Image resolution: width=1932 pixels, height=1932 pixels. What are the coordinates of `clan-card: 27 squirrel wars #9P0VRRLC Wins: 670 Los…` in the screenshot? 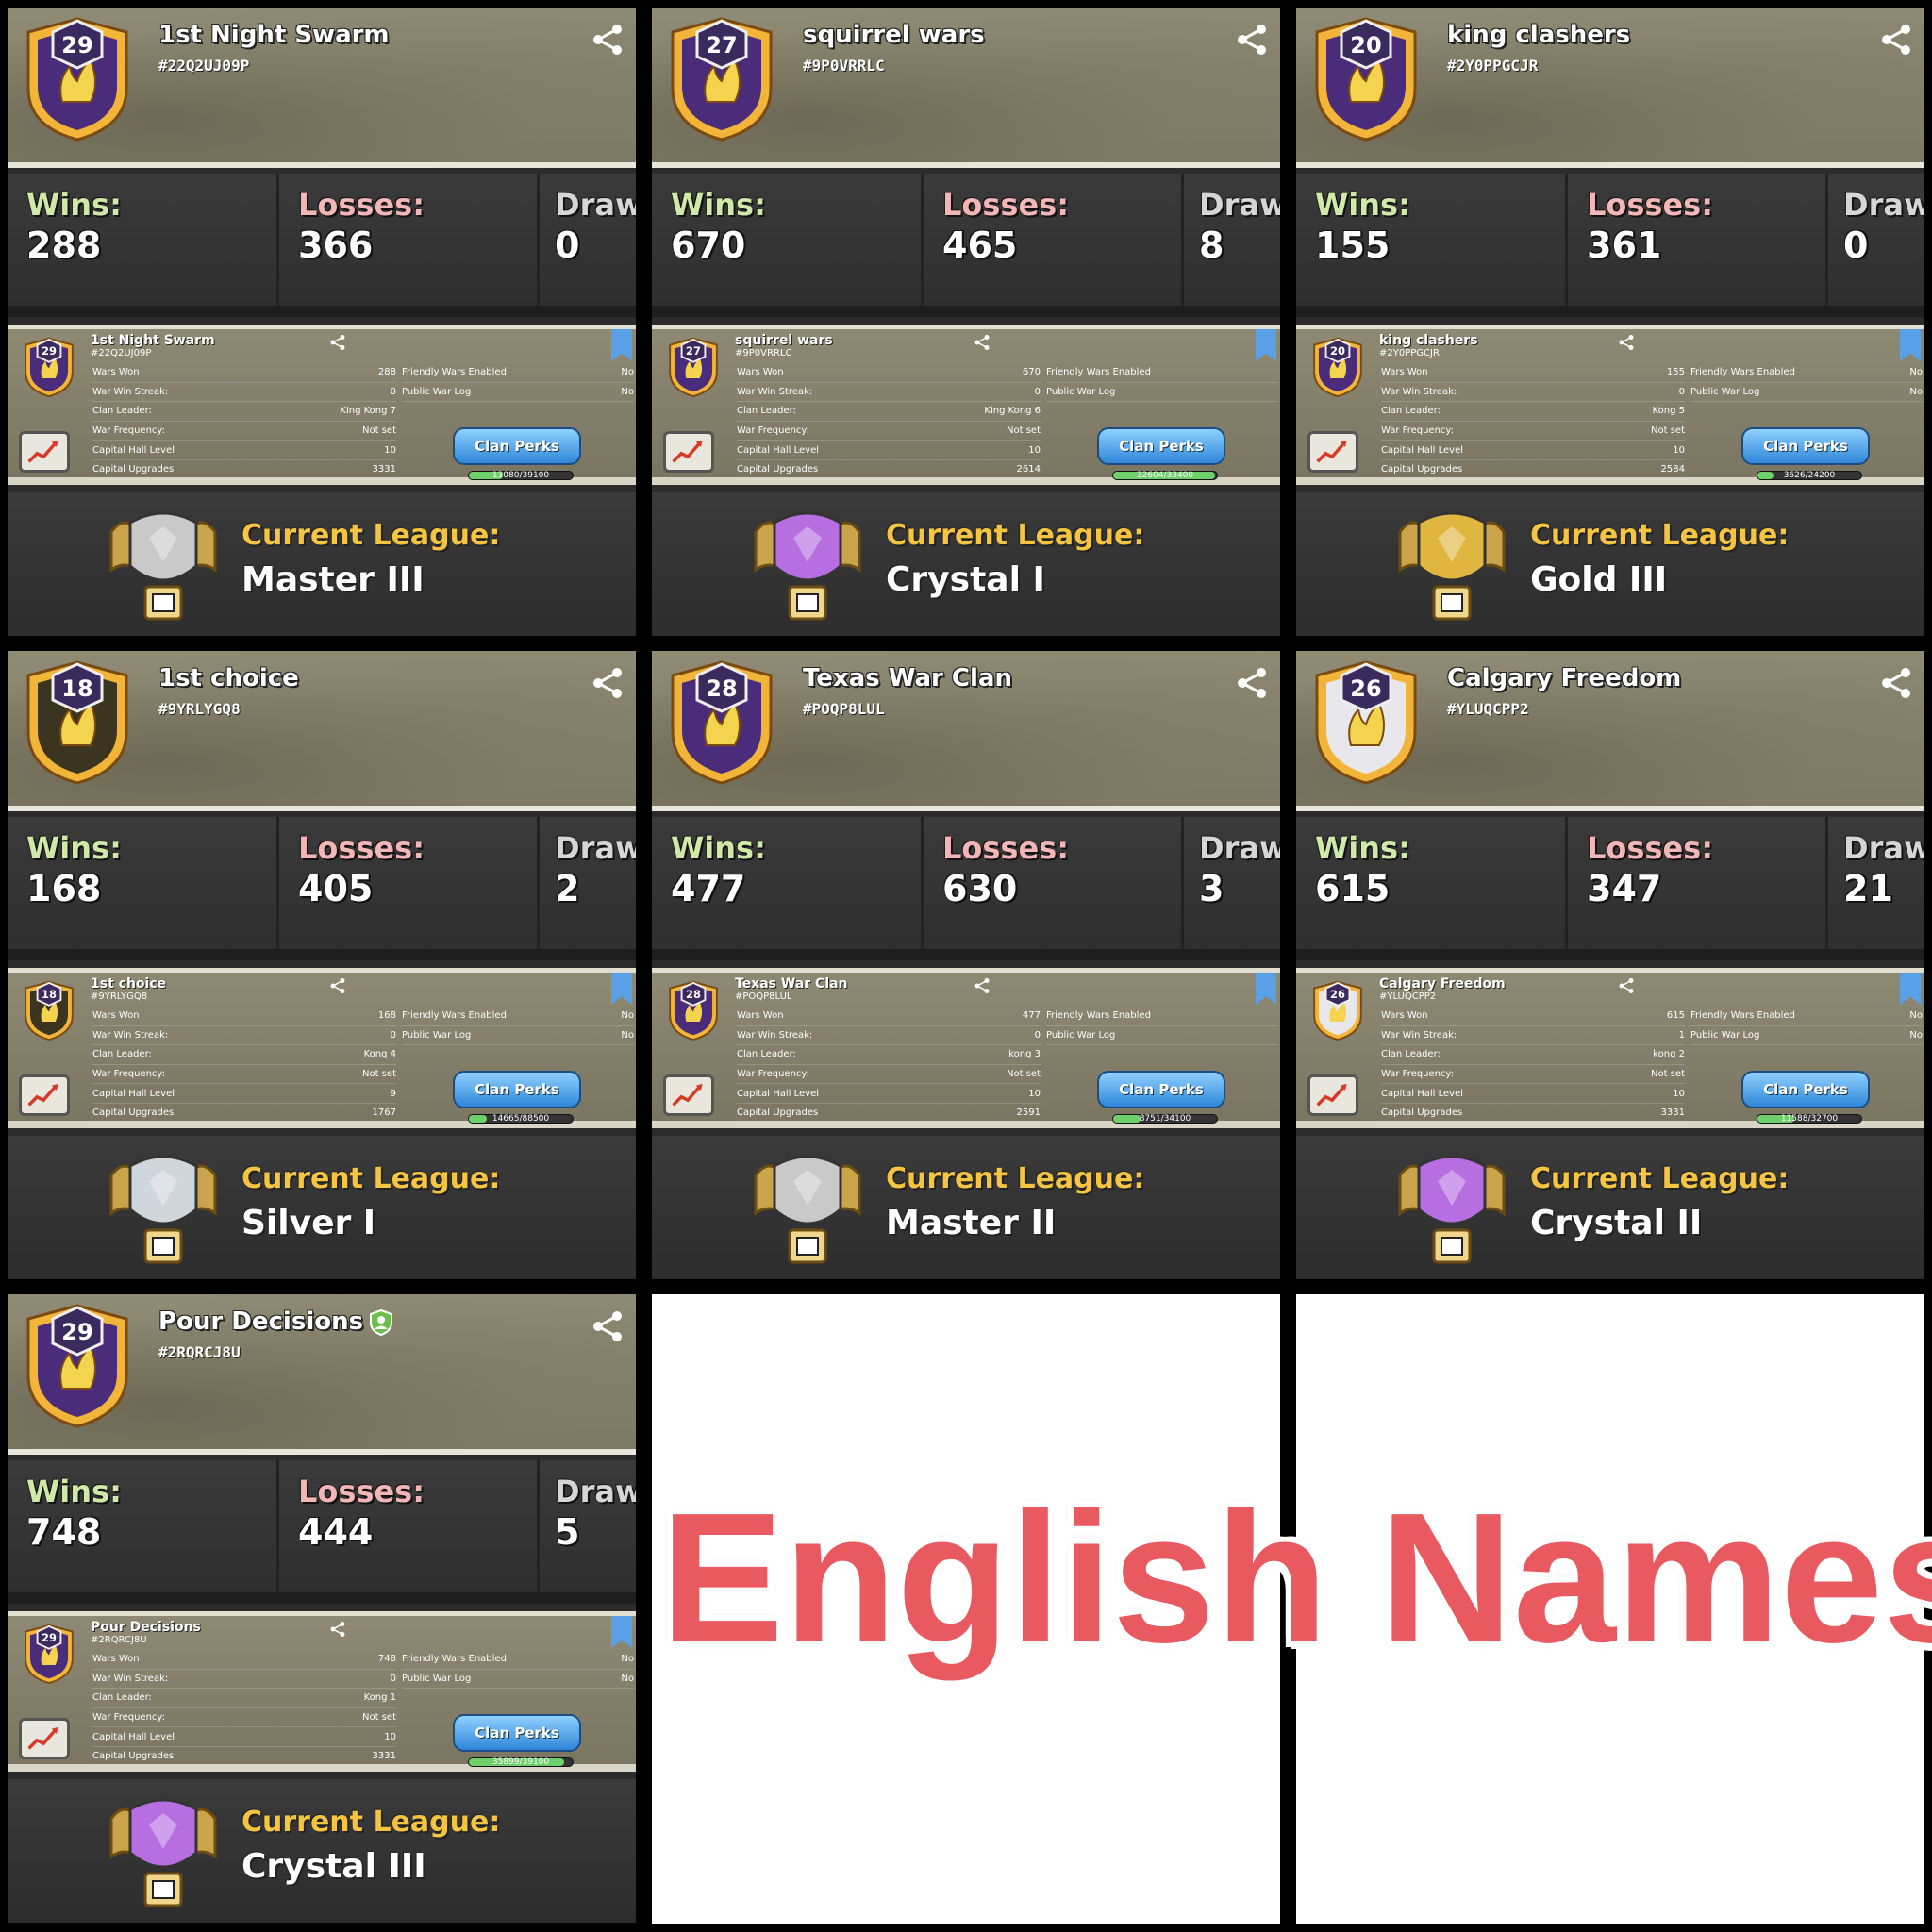 It's located at (966, 322).